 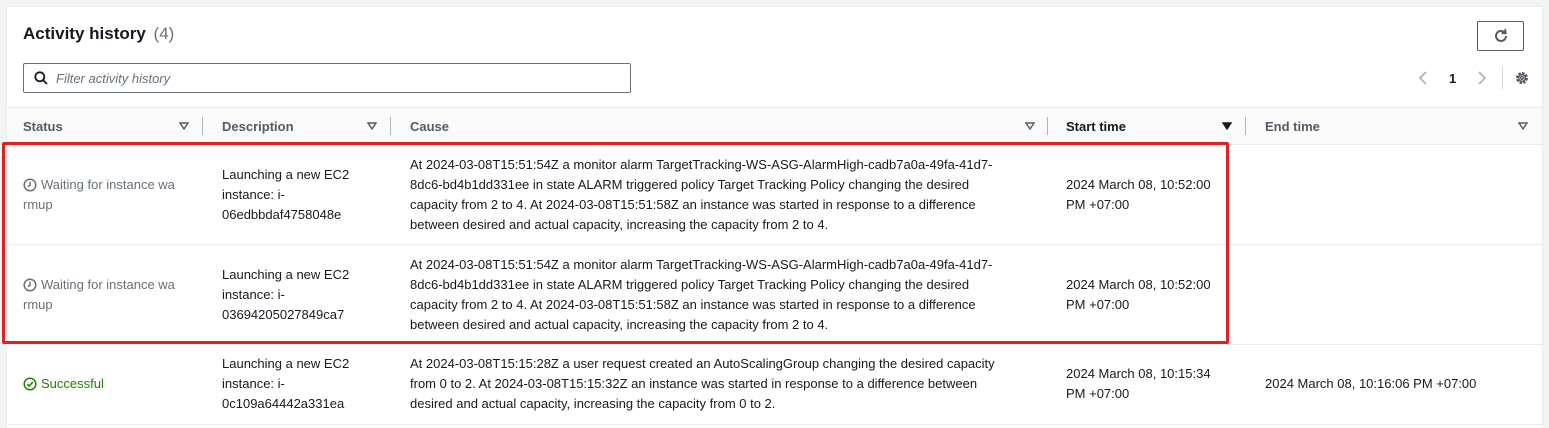 I want to click on preferences-button, so click(x=1522, y=78).